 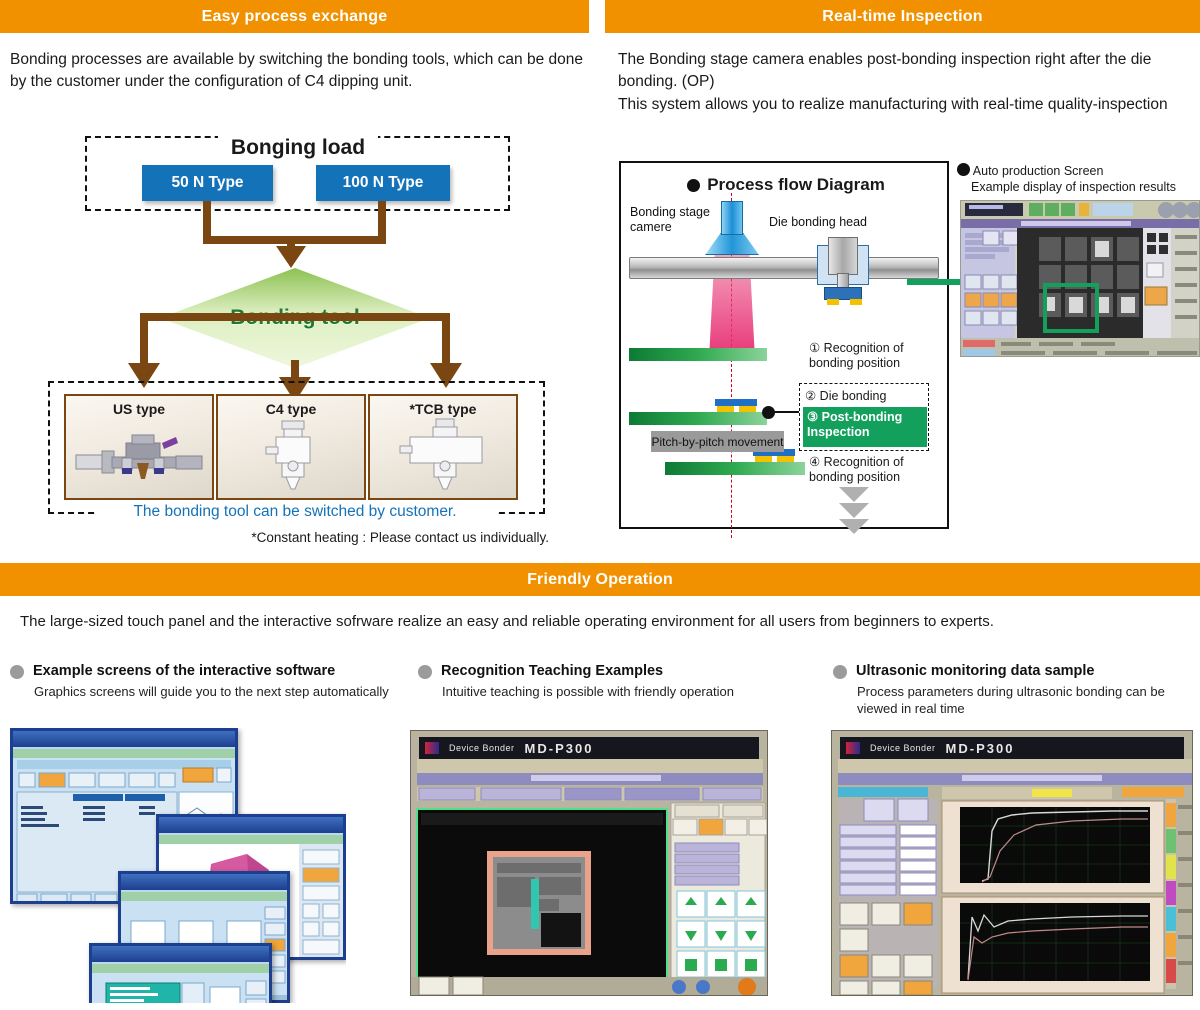 I want to click on die-top, so click(x=736, y=402).